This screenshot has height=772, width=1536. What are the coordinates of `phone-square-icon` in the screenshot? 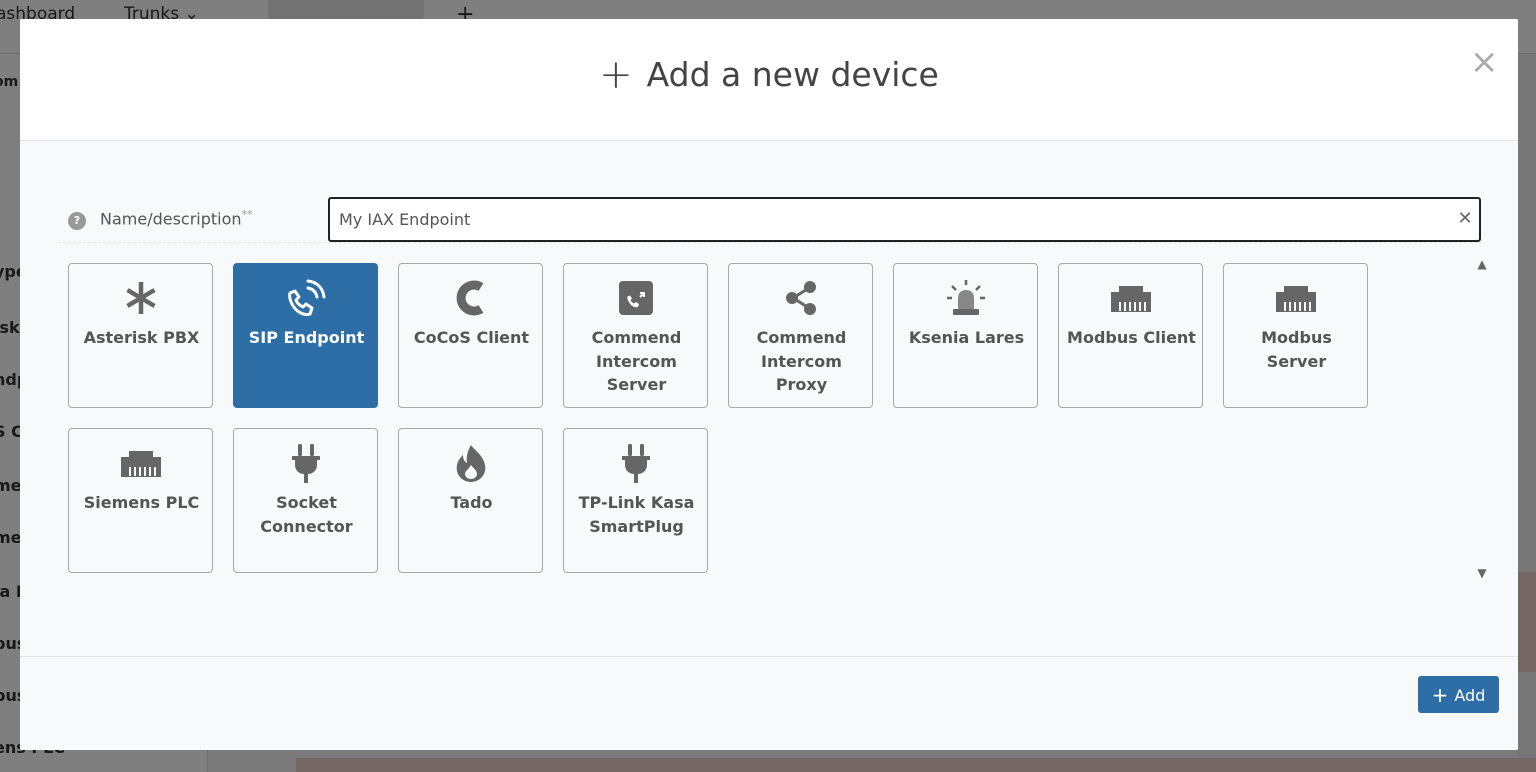 It's located at (635, 298).